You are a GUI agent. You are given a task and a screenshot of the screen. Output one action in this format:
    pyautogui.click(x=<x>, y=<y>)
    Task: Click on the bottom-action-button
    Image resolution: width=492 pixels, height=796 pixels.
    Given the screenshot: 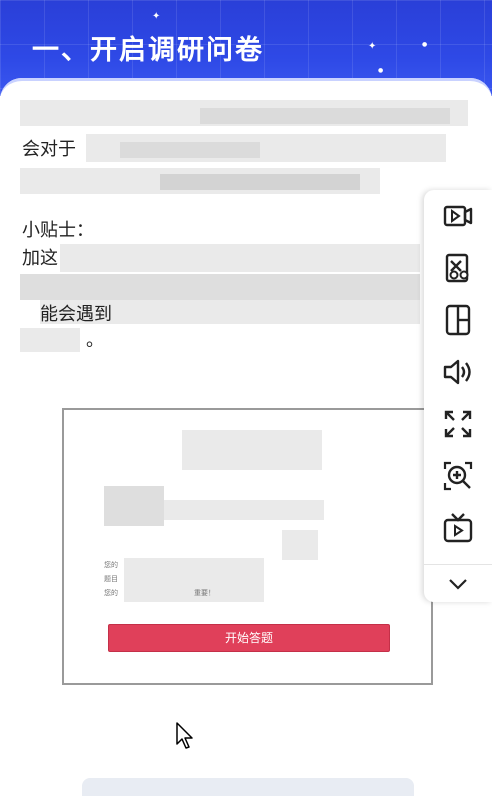 What is the action you would take?
    pyautogui.click(x=248, y=787)
    